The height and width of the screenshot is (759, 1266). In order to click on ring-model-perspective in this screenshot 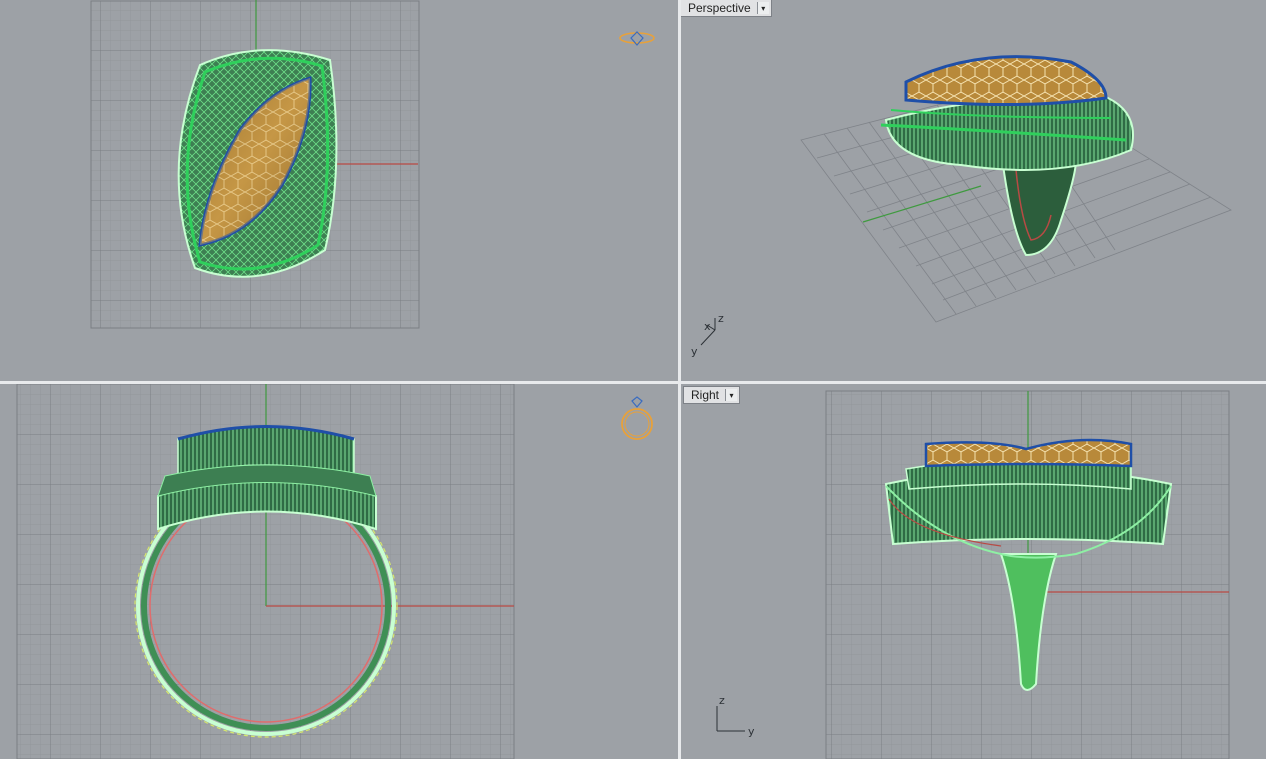, I will do `click(1007, 156)`.